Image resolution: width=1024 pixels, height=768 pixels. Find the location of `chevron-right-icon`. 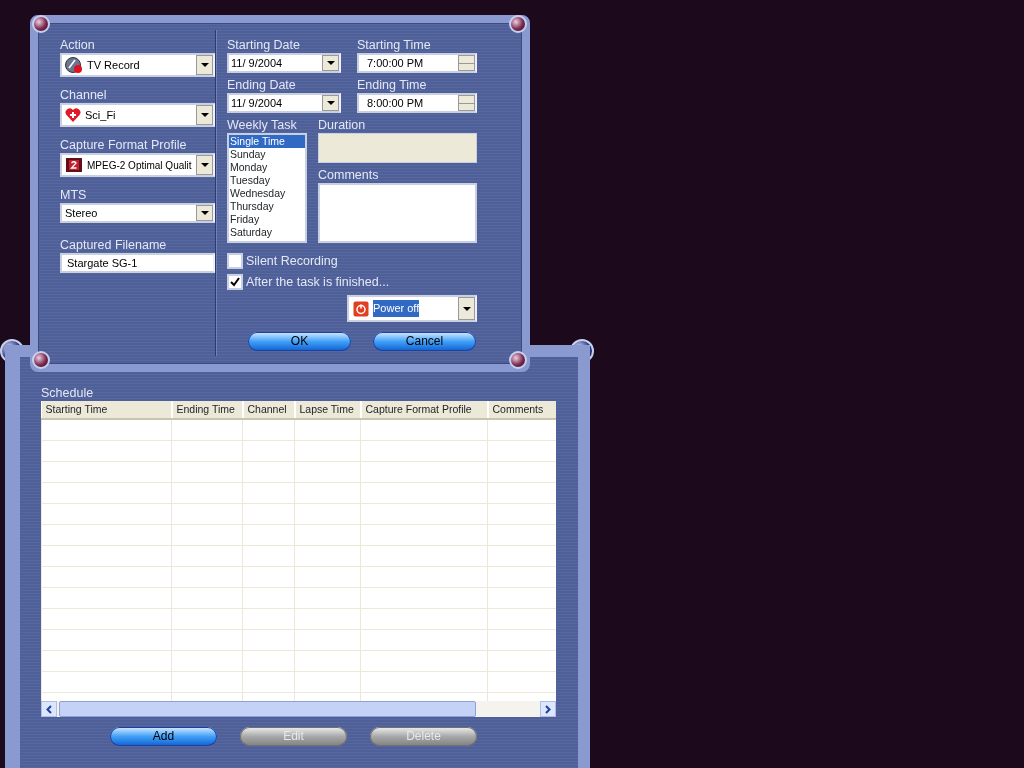

chevron-right-icon is located at coordinates (548, 709).